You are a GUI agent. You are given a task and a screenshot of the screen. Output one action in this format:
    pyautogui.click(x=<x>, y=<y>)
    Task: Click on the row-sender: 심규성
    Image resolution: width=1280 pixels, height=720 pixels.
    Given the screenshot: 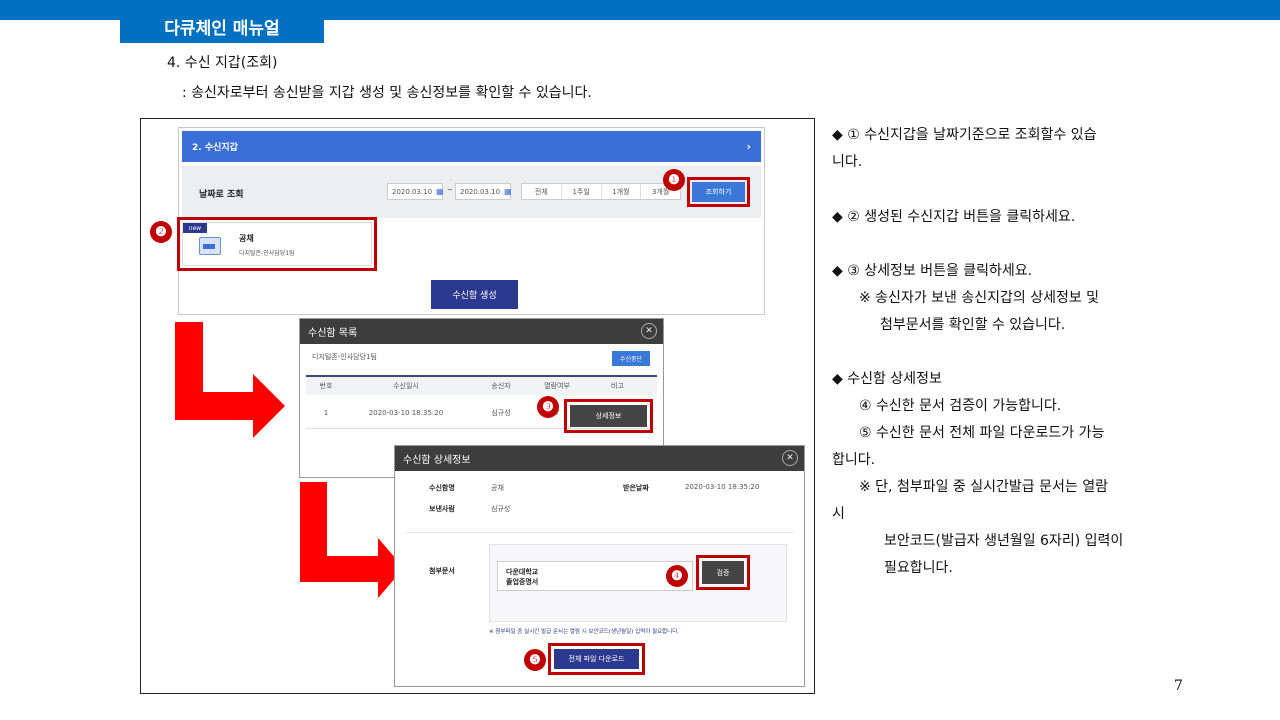 What is the action you would take?
    pyautogui.click(x=501, y=412)
    